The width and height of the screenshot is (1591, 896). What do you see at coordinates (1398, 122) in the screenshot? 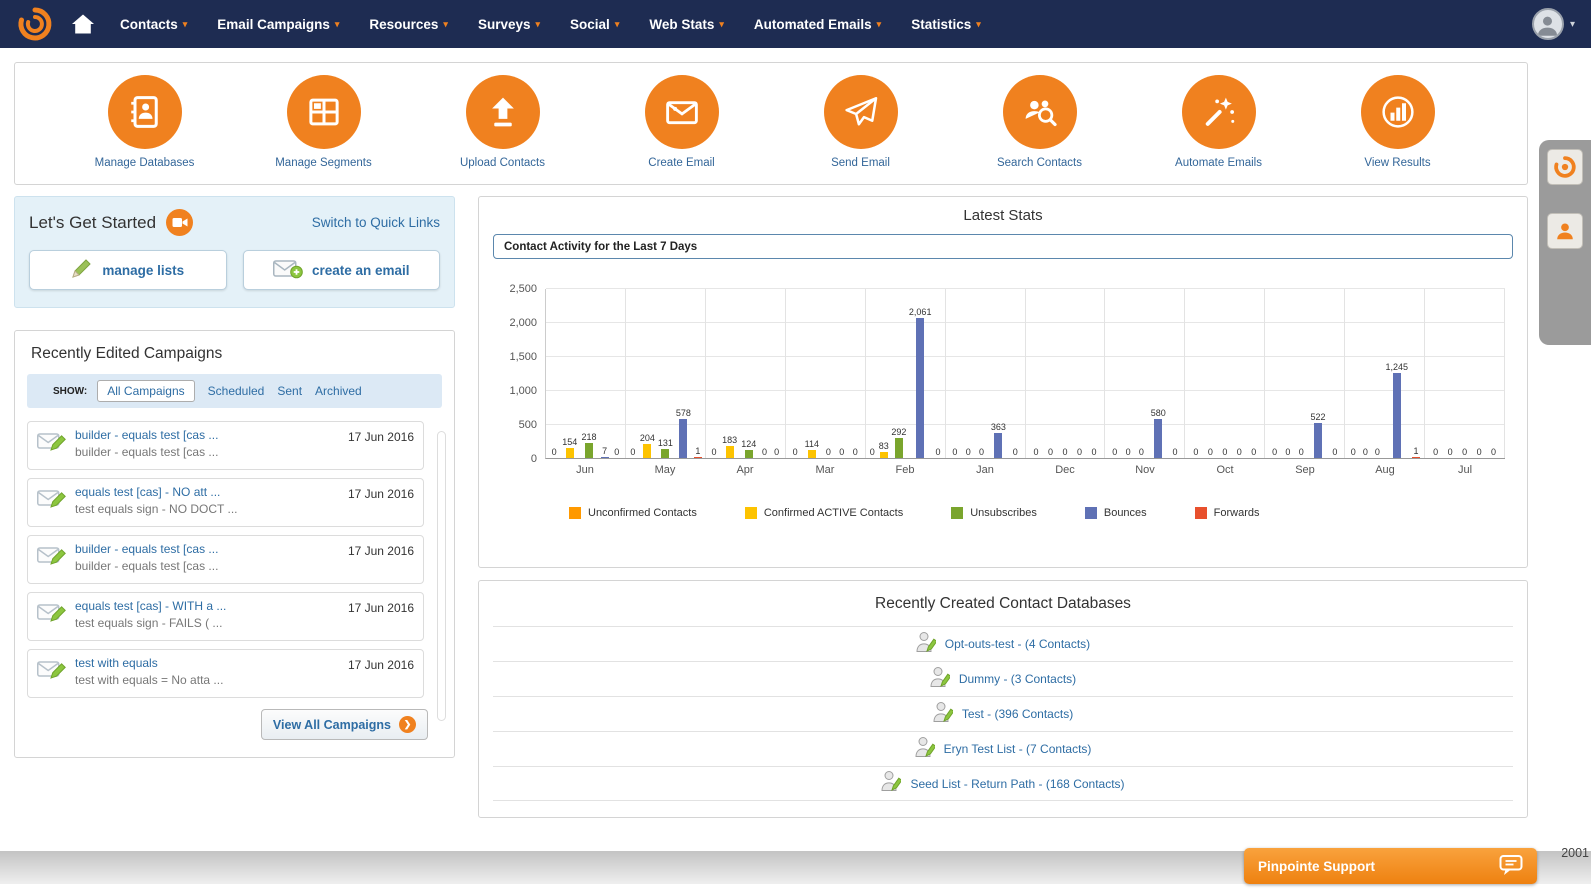
I see `quick-action-view-results: View Results` at bounding box center [1398, 122].